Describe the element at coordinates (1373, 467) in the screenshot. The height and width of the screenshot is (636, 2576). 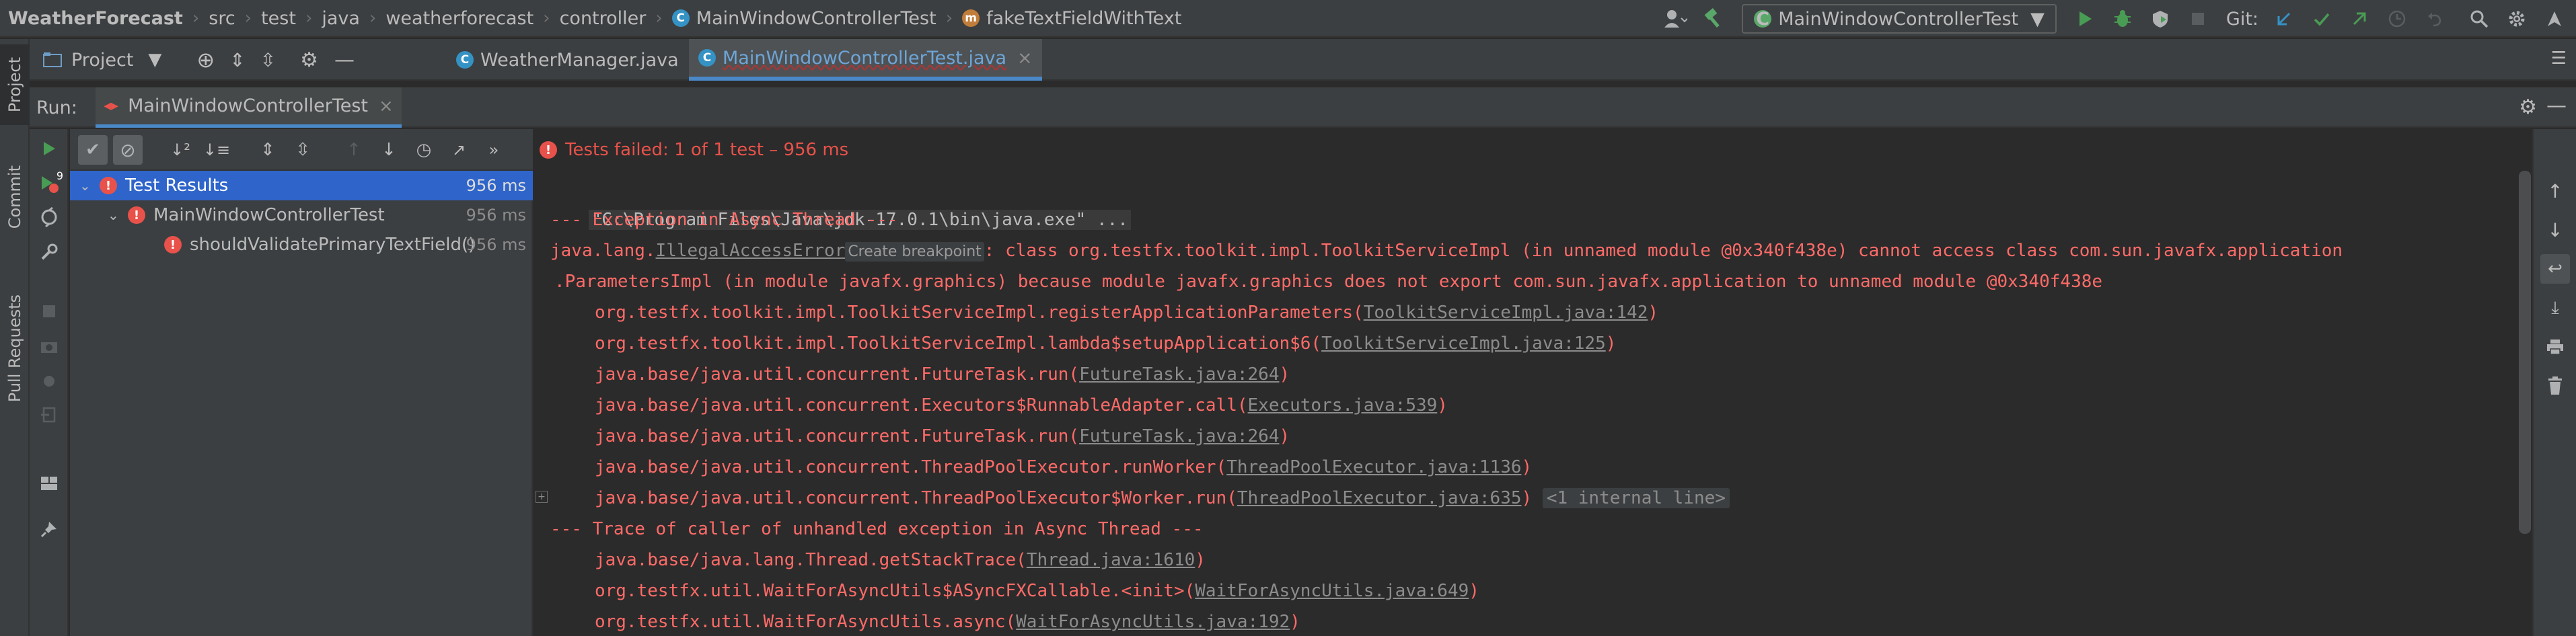
I see `source-link: ThreadPoolExecutor.java:1136` at that location.